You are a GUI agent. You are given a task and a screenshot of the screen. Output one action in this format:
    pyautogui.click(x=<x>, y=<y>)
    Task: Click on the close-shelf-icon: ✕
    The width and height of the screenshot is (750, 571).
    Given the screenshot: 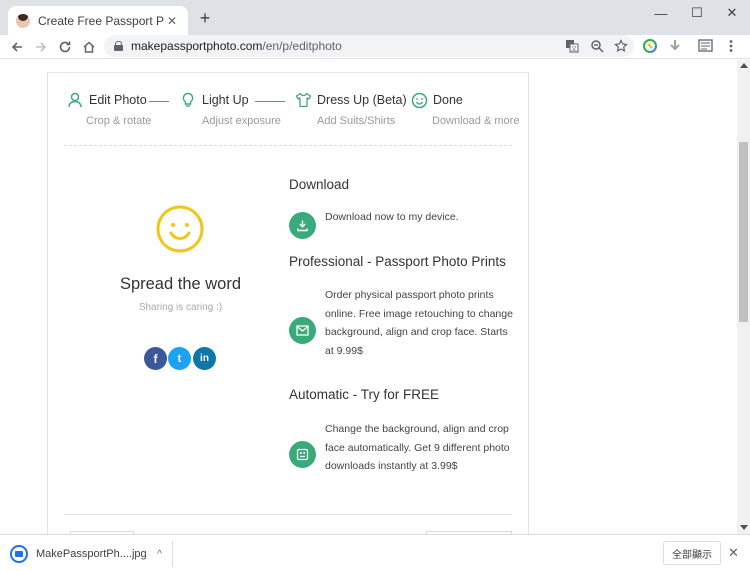 What is the action you would take?
    pyautogui.click(x=733, y=553)
    